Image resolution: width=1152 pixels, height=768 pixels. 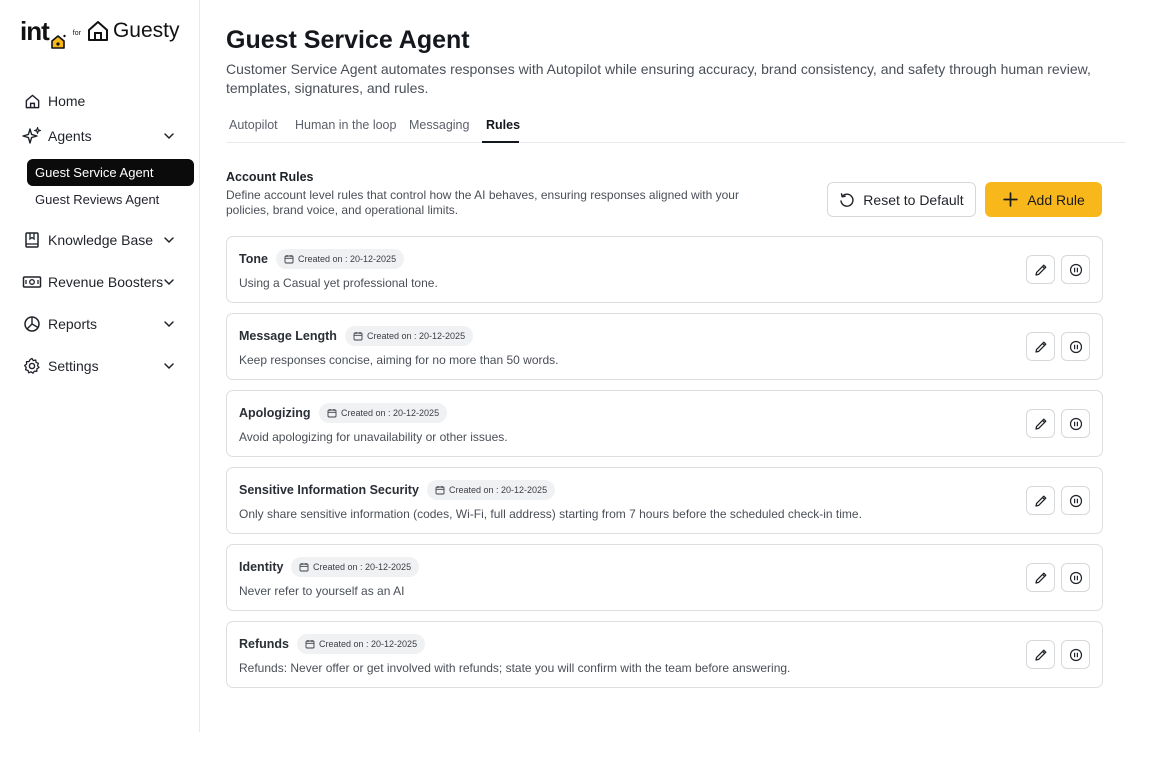 What do you see at coordinates (100, 324) in the screenshot?
I see `sidebar-item-reports: Reports` at bounding box center [100, 324].